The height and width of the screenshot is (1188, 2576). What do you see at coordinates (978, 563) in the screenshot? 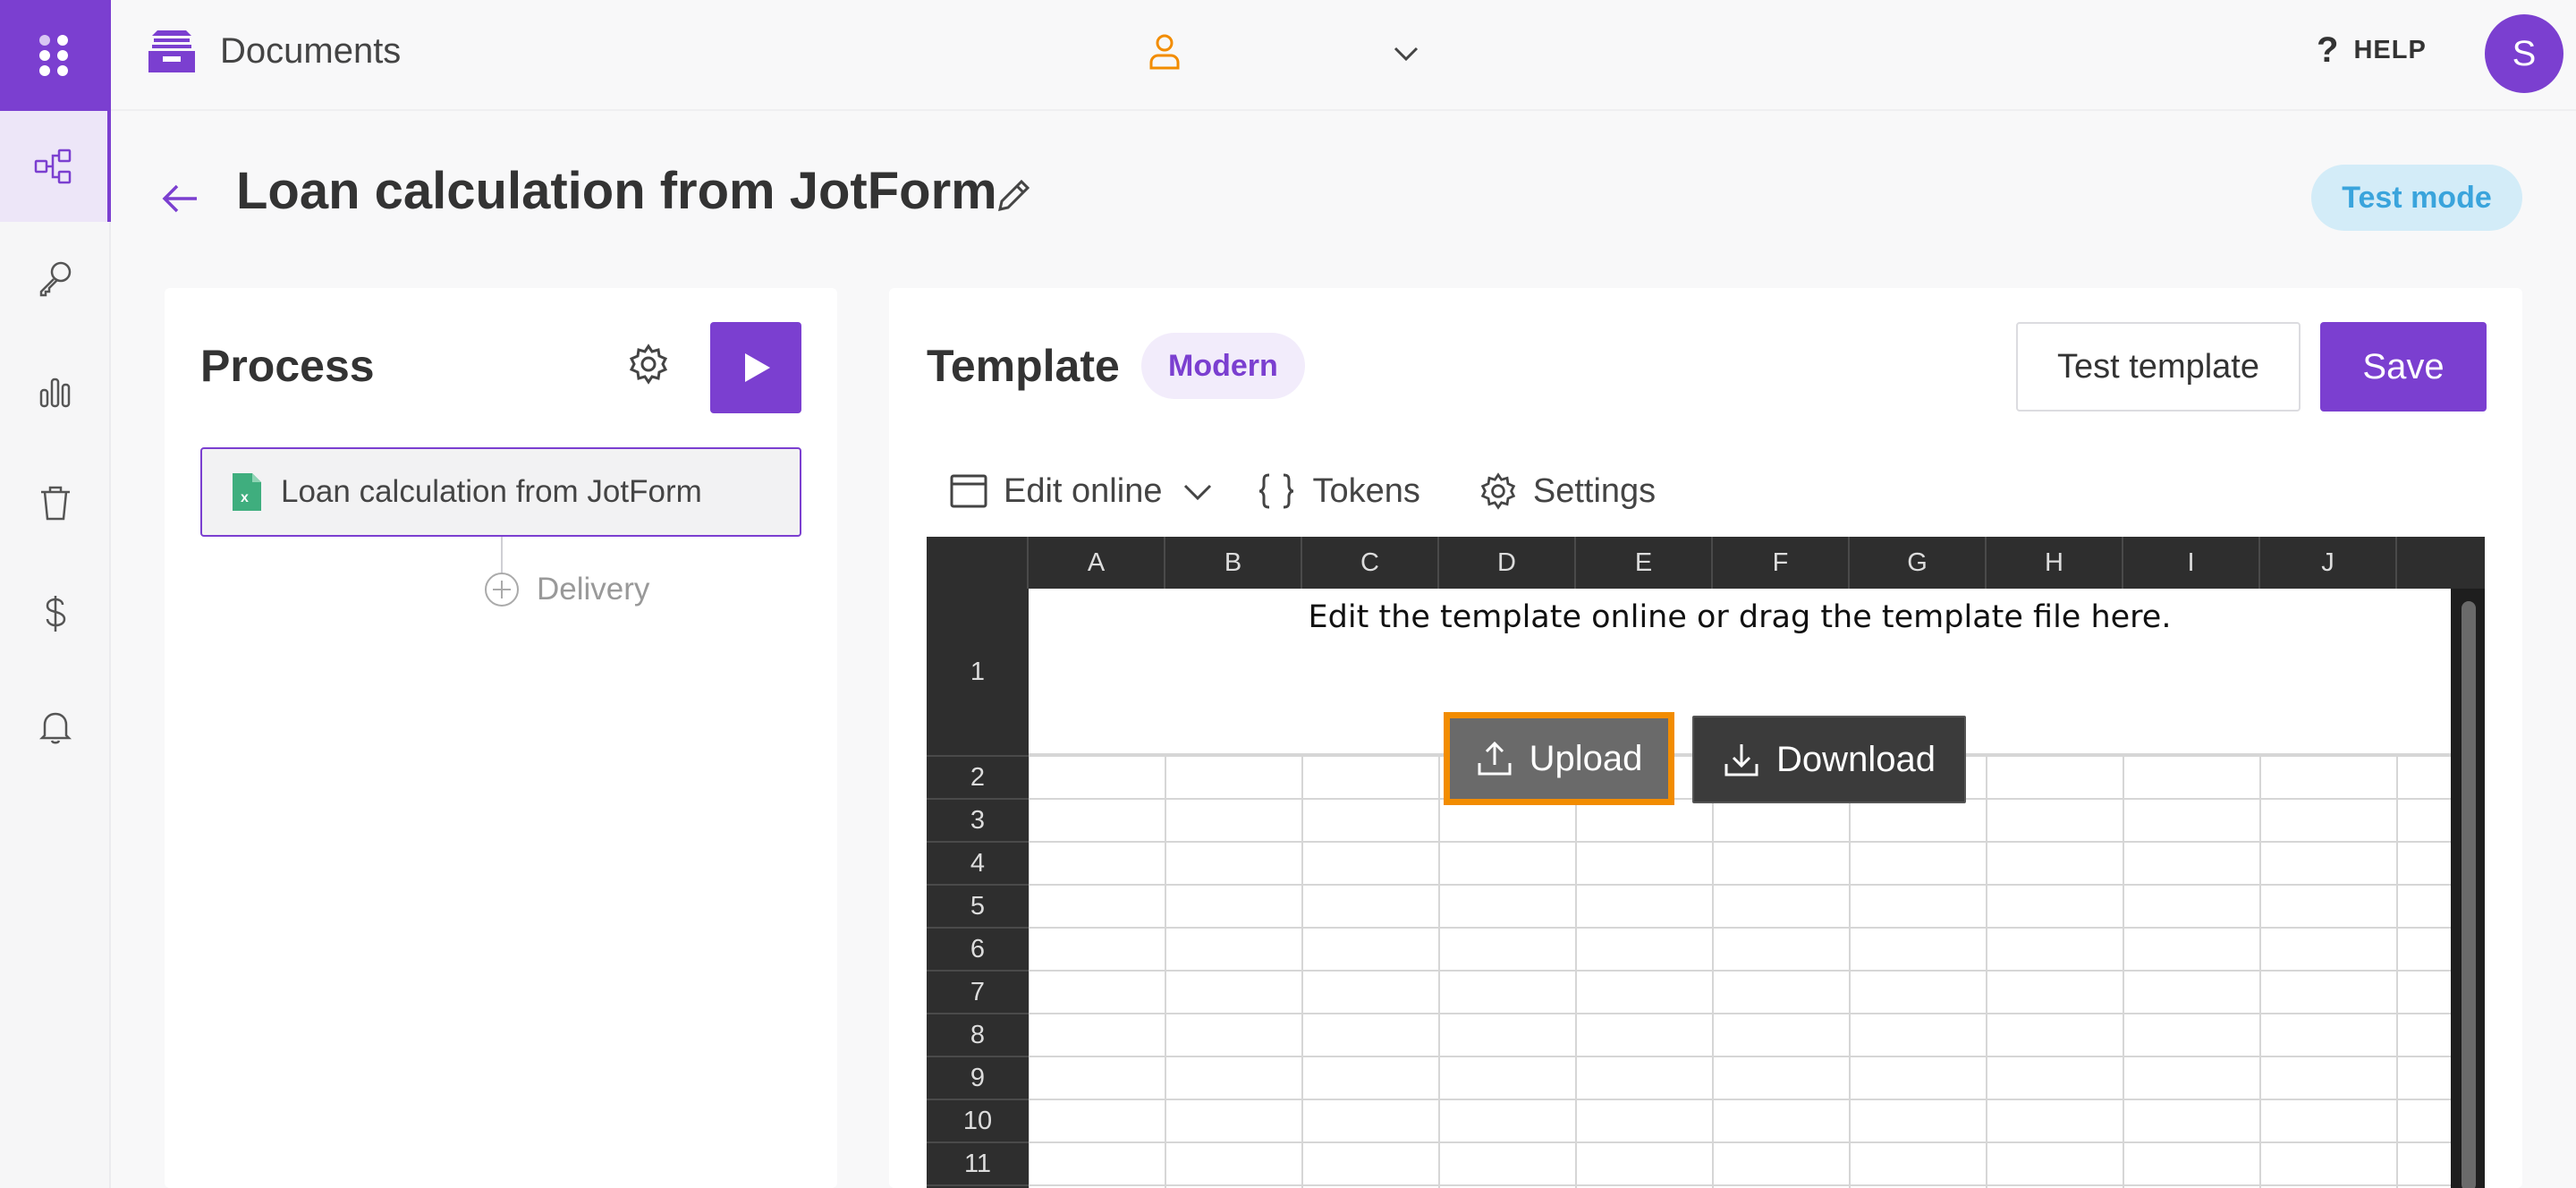
I see `corner-cell` at bounding box center [978, 563].